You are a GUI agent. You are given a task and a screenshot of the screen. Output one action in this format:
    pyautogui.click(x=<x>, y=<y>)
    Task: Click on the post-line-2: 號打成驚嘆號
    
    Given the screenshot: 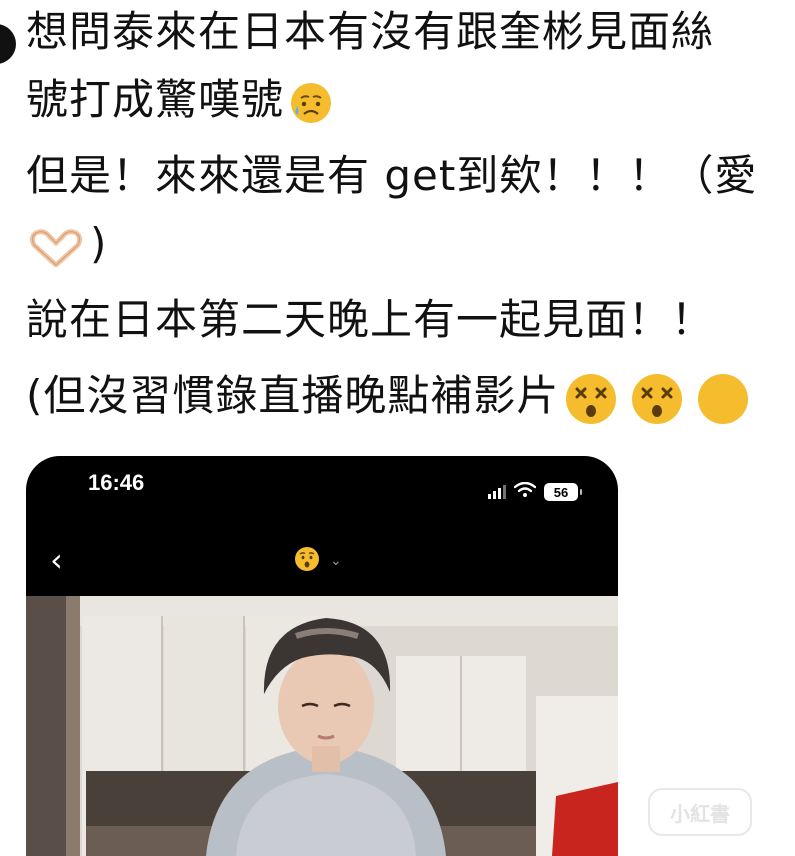 What is the action you would take?
    pyautogui.click(x=180, y=100)
    